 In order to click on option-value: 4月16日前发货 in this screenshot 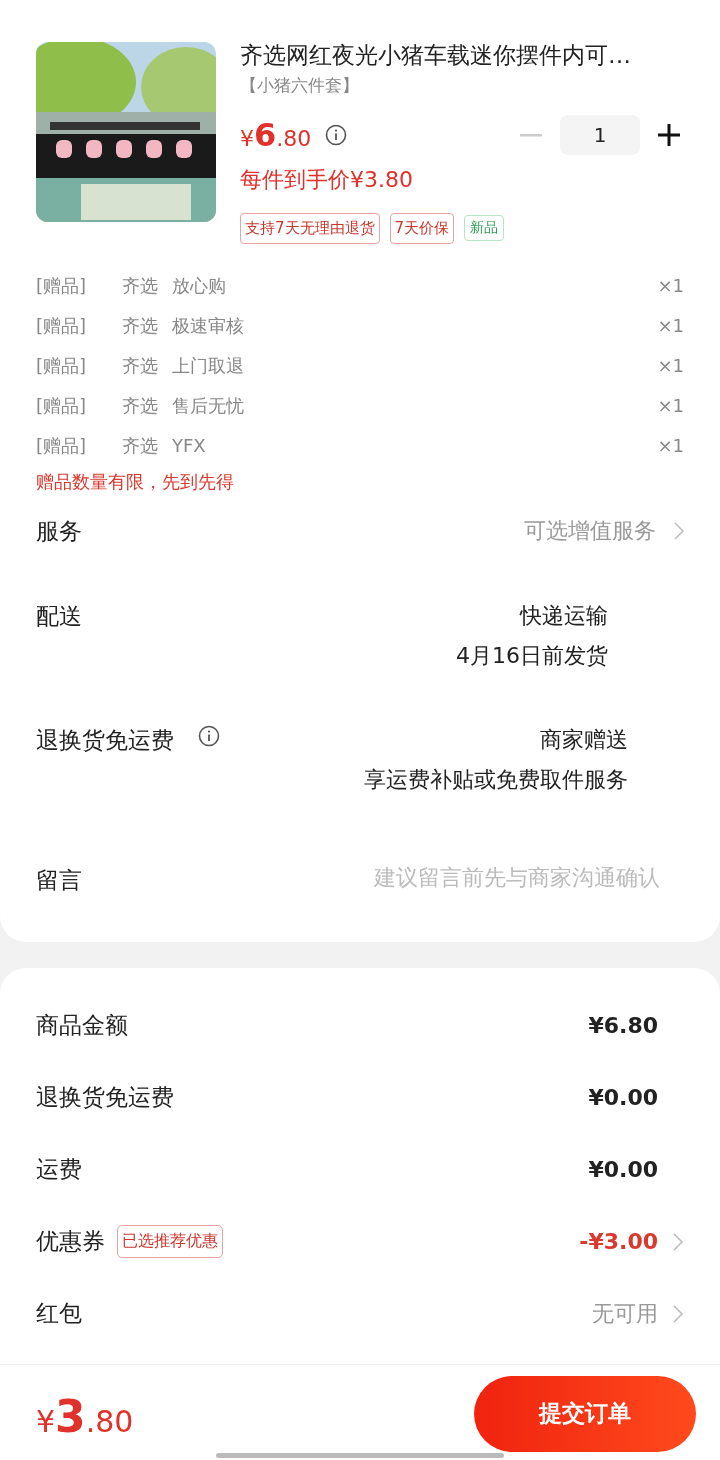, I will do `click(532, 655)`.